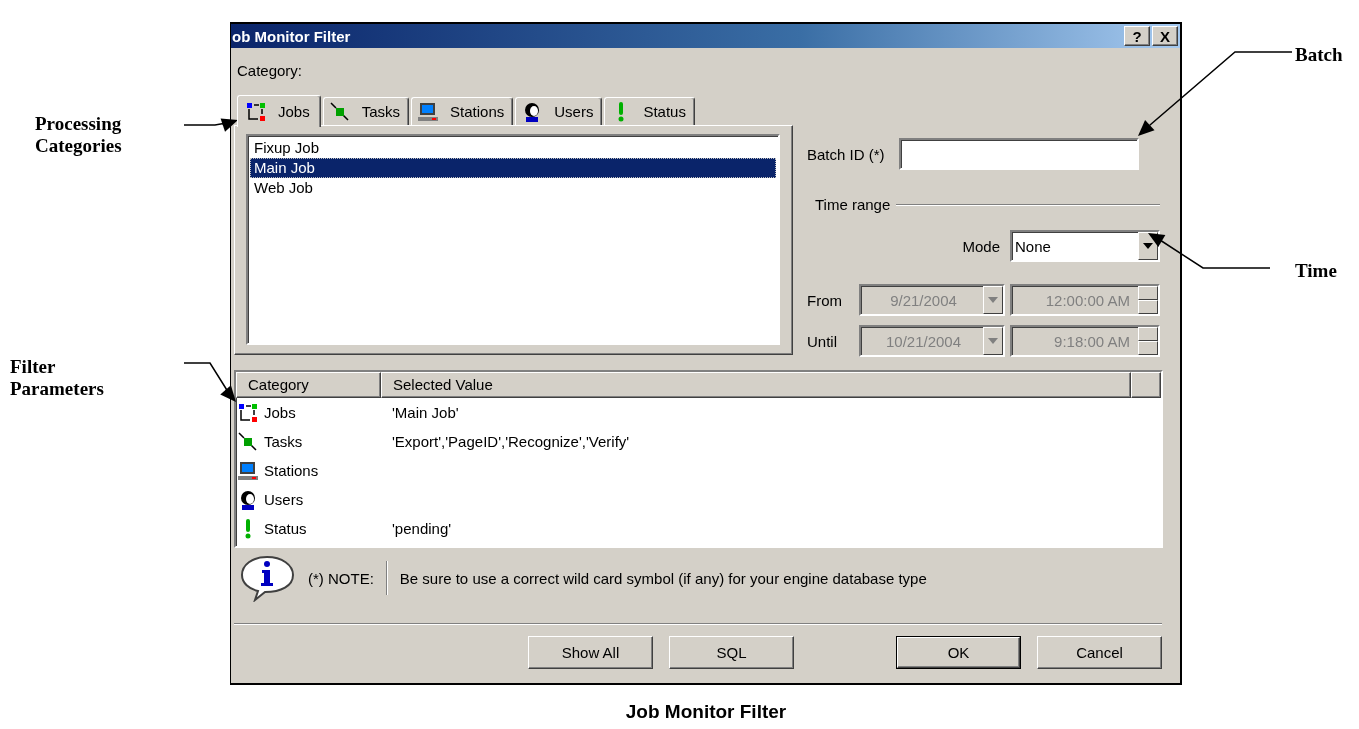 This screenshot has width=1359, height=729. Describe the element at coordinates (284, 499) in the screenshot. I see `table-cell: Users` at that location.